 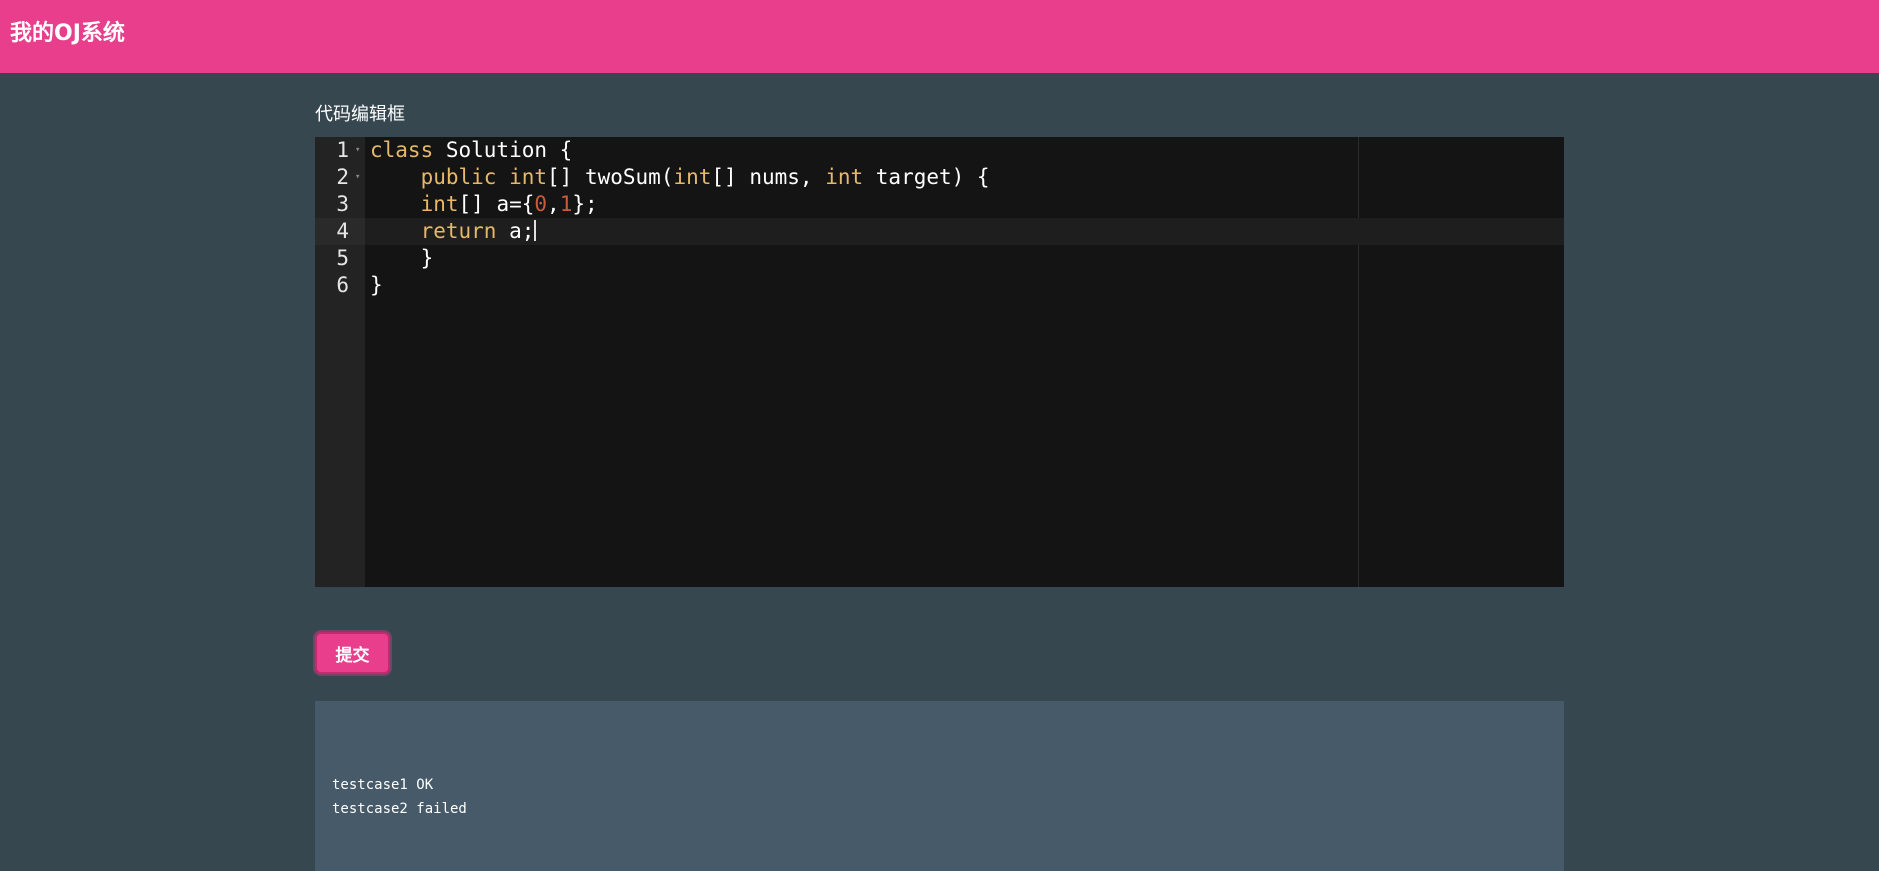 I want to click on line-number-cell: 4, so click(x=340, y=231).